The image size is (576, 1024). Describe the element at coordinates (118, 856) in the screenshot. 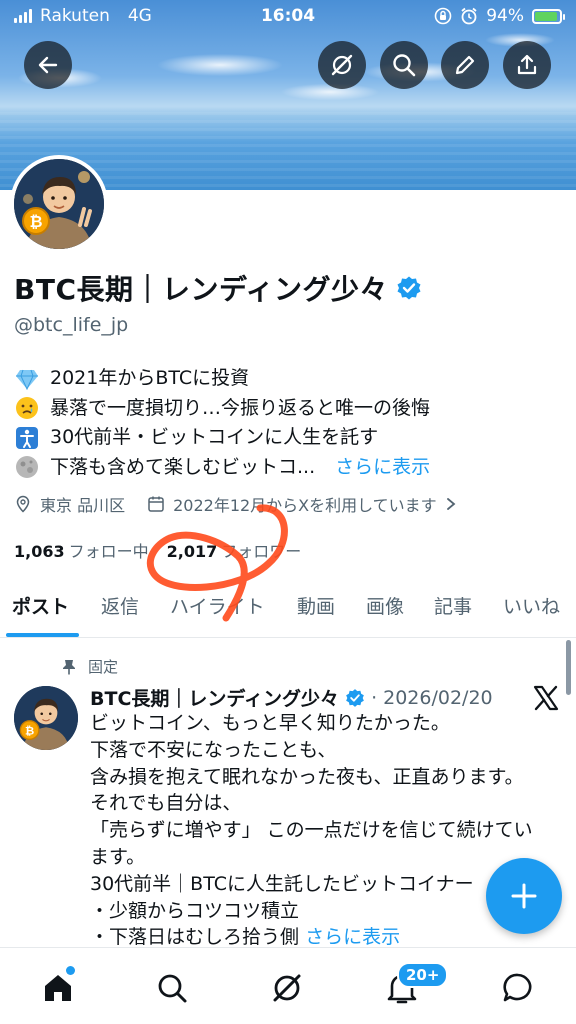

I see `post-line: ます。` at that location.